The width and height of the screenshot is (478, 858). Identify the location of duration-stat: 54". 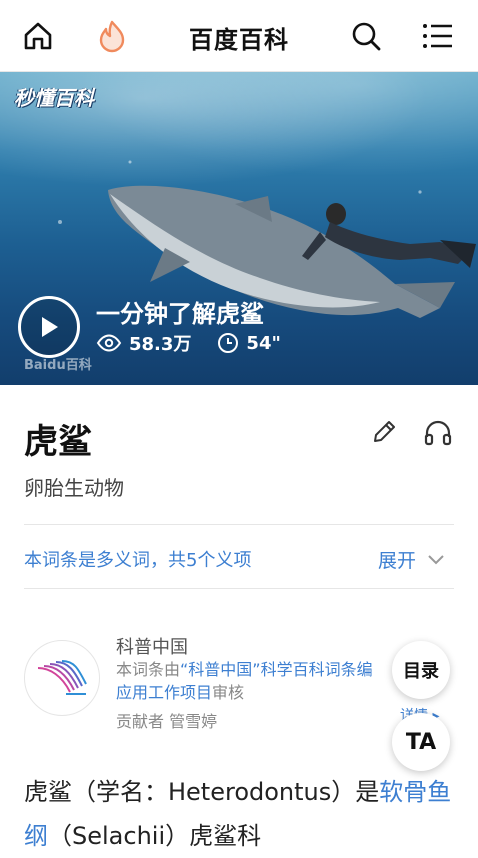
(249, 343).